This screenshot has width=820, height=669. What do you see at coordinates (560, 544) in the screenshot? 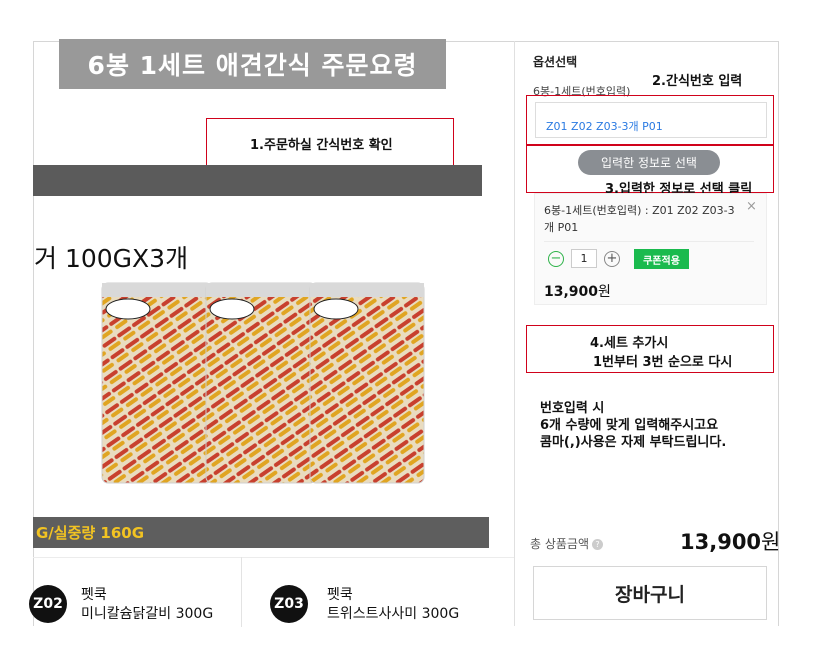
I see `total-label-text: 총 상품금액` at bounding box center [560, 544].